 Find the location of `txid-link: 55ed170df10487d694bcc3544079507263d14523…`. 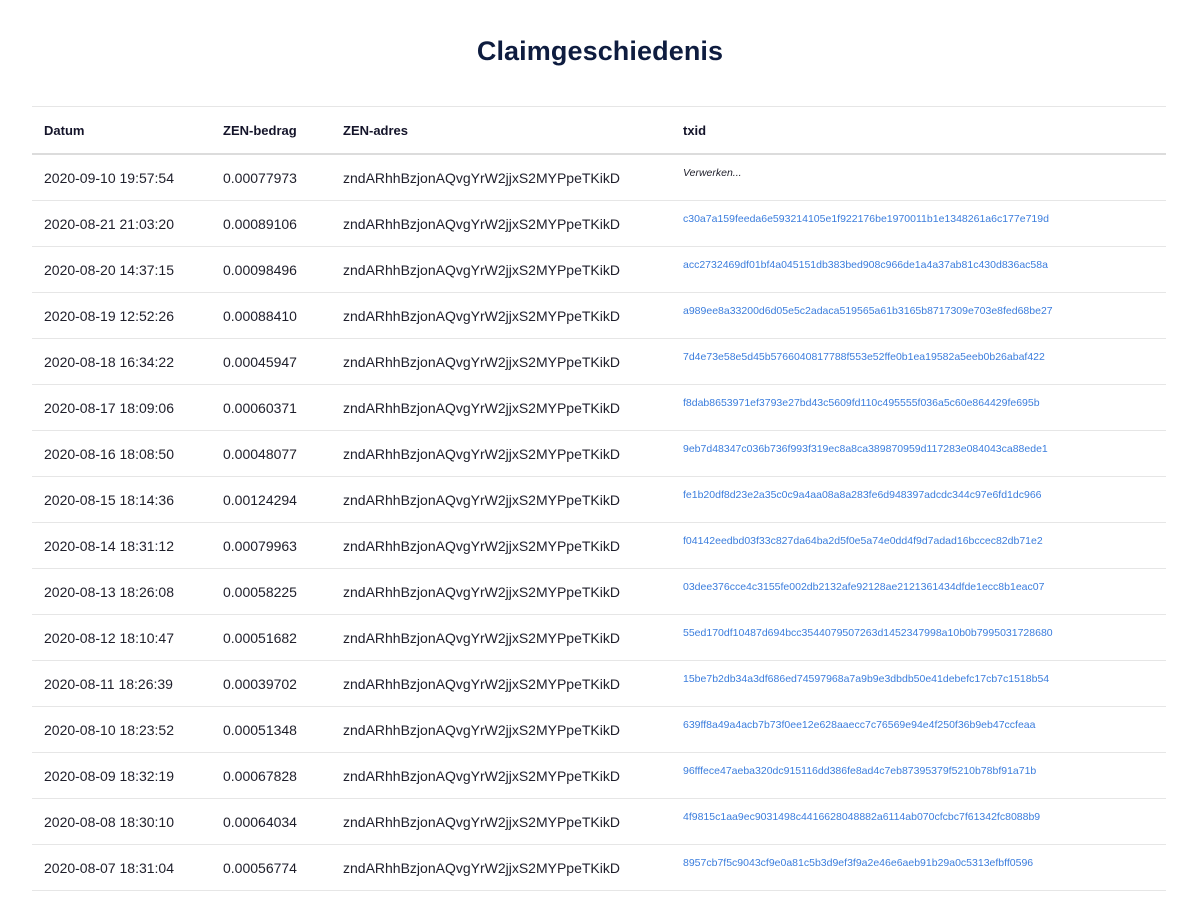

txid-link: 55ed170df10487d694bcc3544079507263d14523… is located at coordinates (868, 627).